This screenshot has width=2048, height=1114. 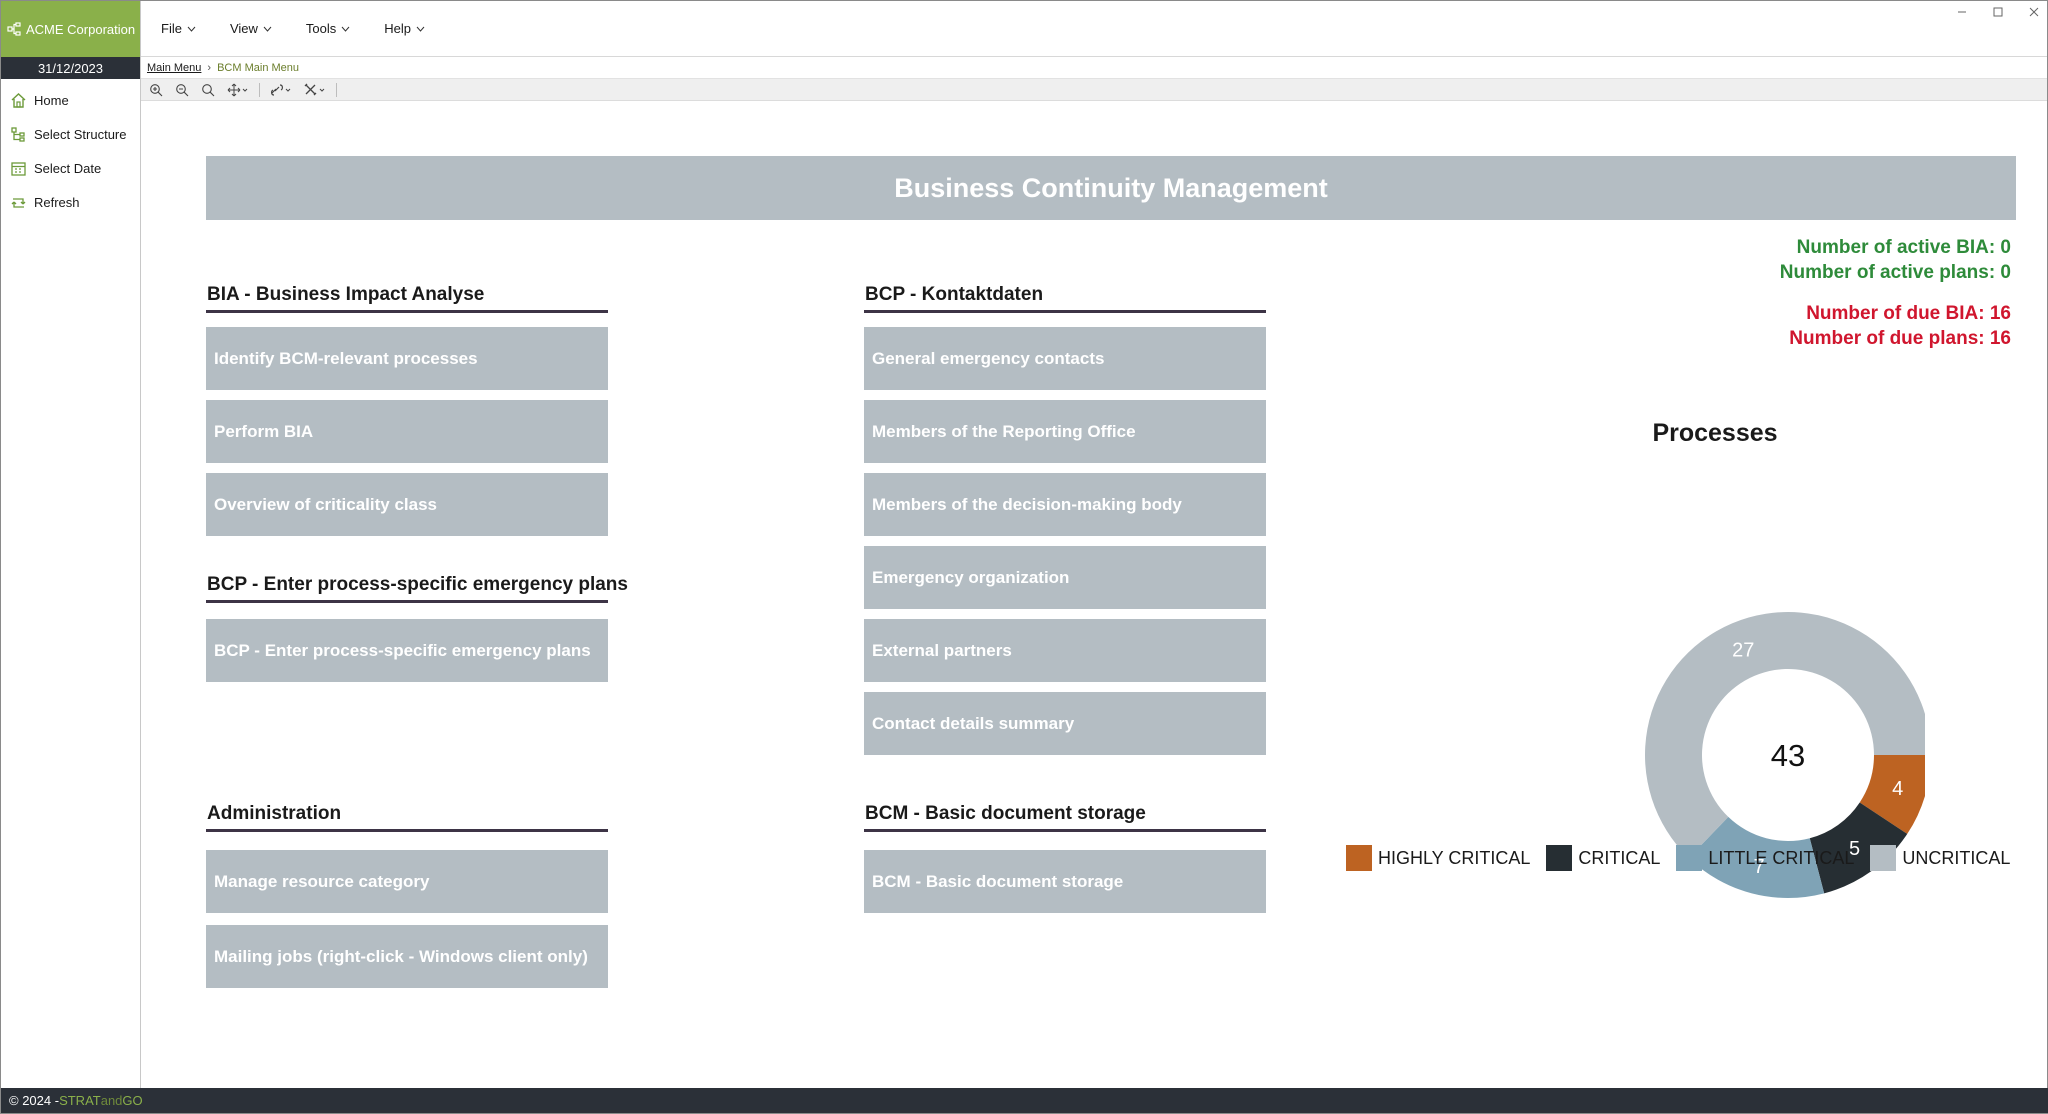 I want to click on legend-item-highly-critical: HIGHLY CRITICAL, so click(x=1438, y=858).